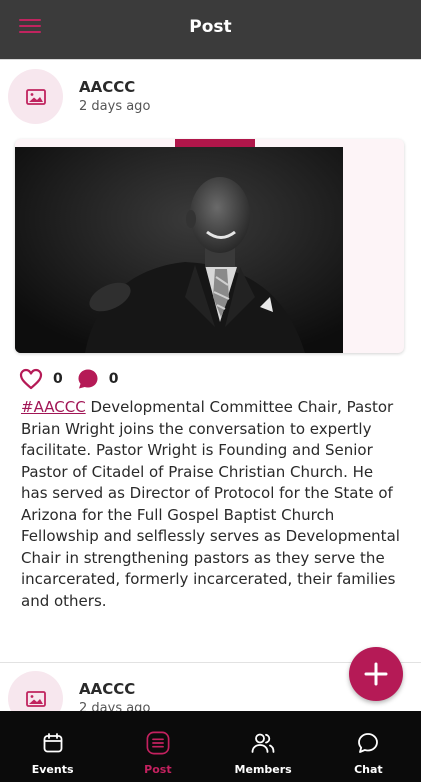 Image resolution: width=421 pixels, height=782 pixels. I want to click on bottom-navigation: Events Post Members Chat, so click(210, 746).